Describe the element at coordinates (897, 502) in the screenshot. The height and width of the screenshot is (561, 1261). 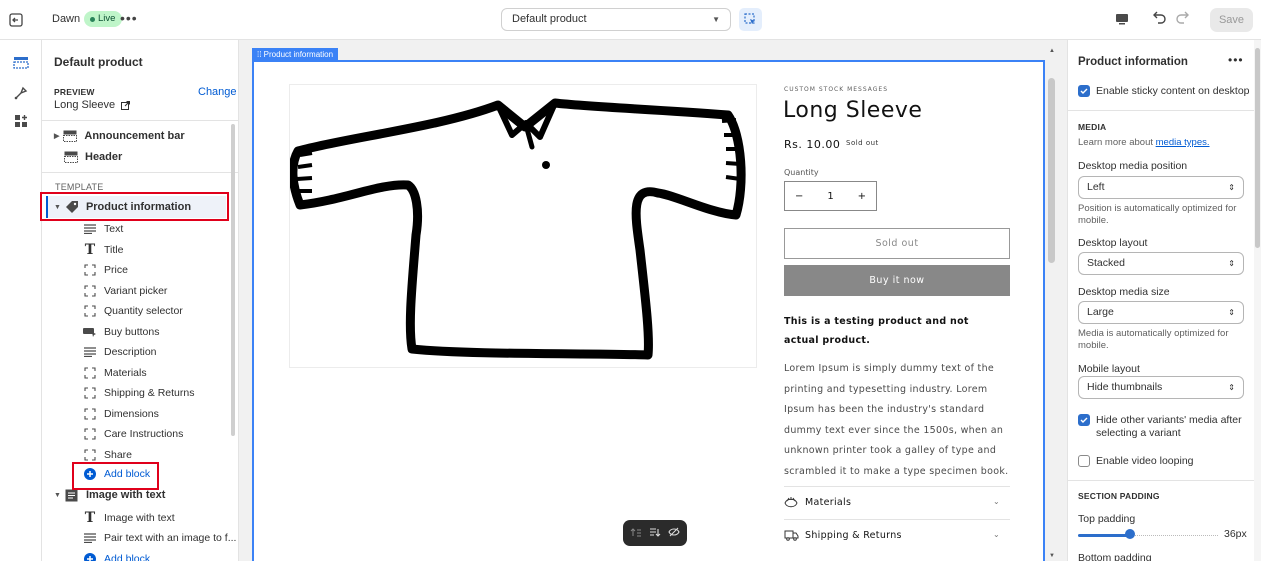
I see `accordion-materials: Materials ⌄` at that location.